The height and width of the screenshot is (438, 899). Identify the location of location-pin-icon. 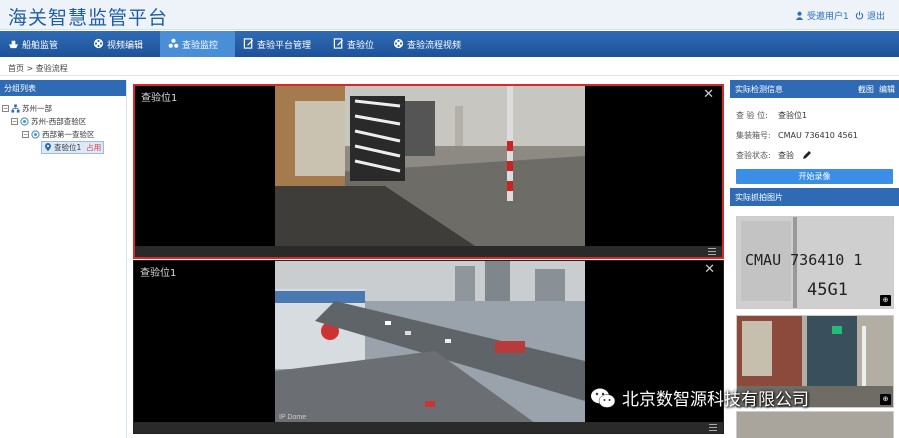
(48, 147).